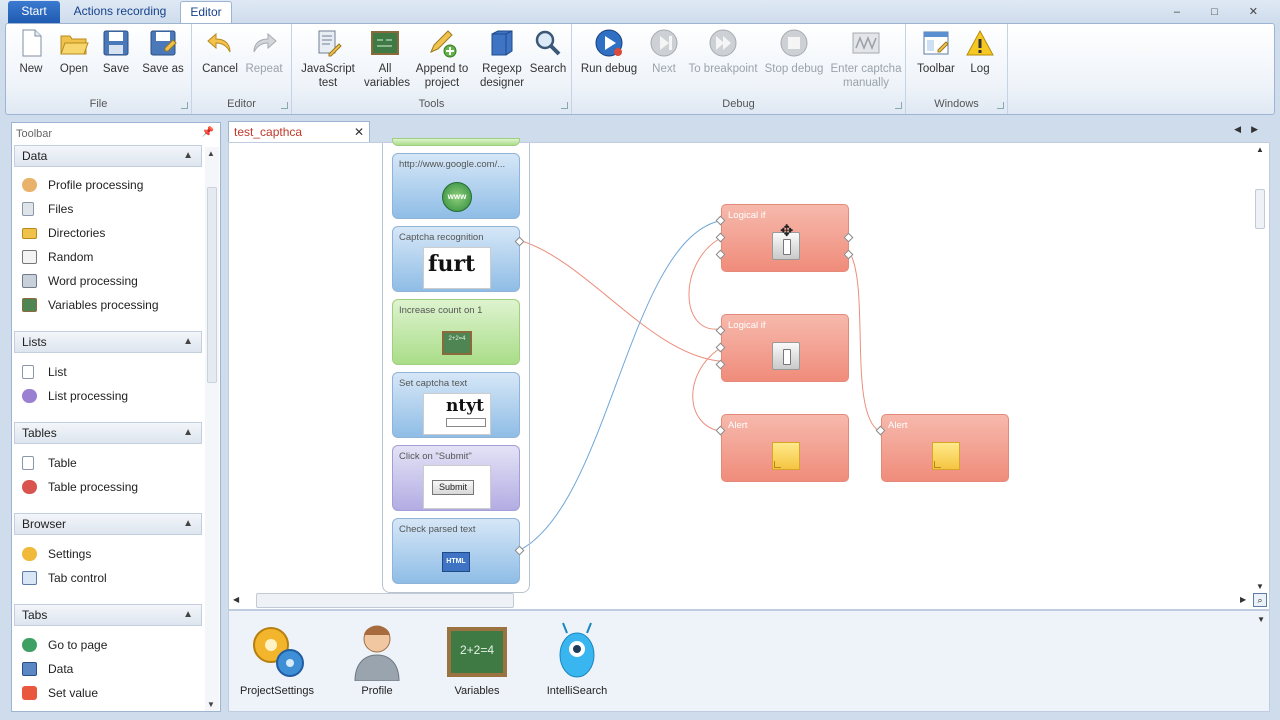 The image size is (1280, 720). Describe the element at coordinates (866, 59) in the screenshot. I see `enter-captcha-manually-button: Enter captcha manually` at that location.